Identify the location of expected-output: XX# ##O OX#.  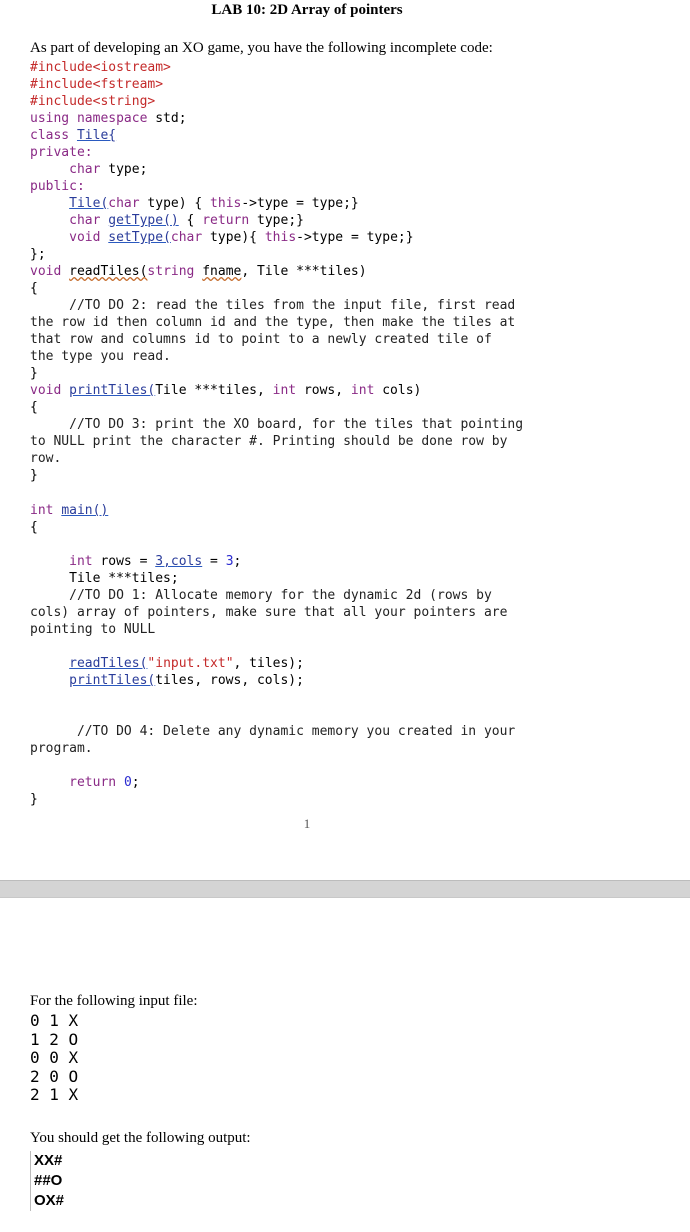
(47, 1181).